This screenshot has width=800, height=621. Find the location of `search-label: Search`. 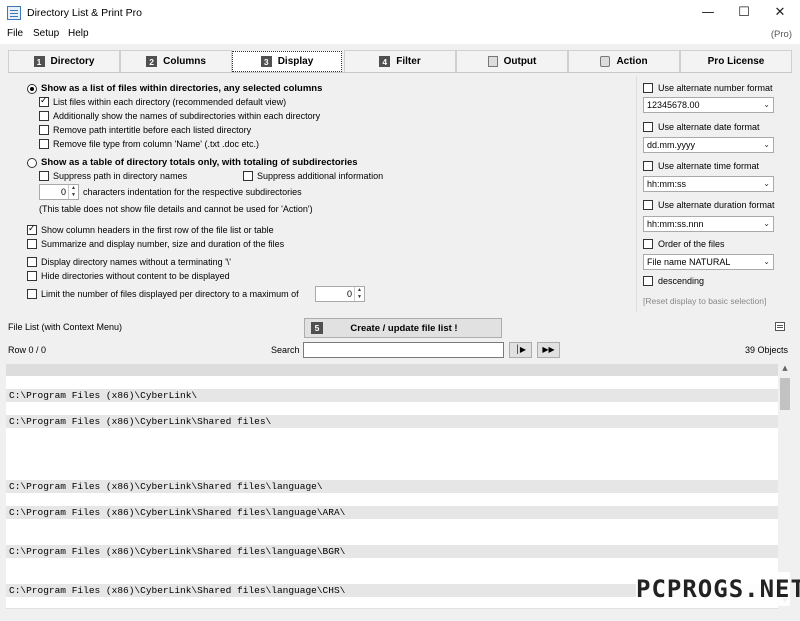

search-label: Search is located at coordinates (285, 350).